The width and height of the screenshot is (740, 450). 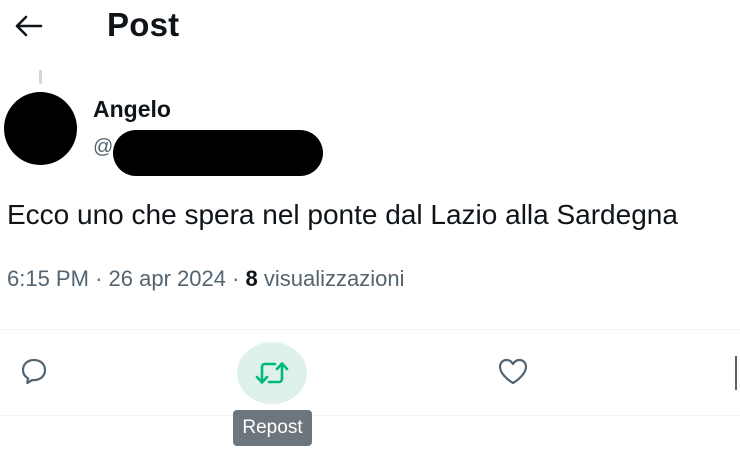 I want to click on post-date: 26 apr 2024, so click(x=167, y=278).